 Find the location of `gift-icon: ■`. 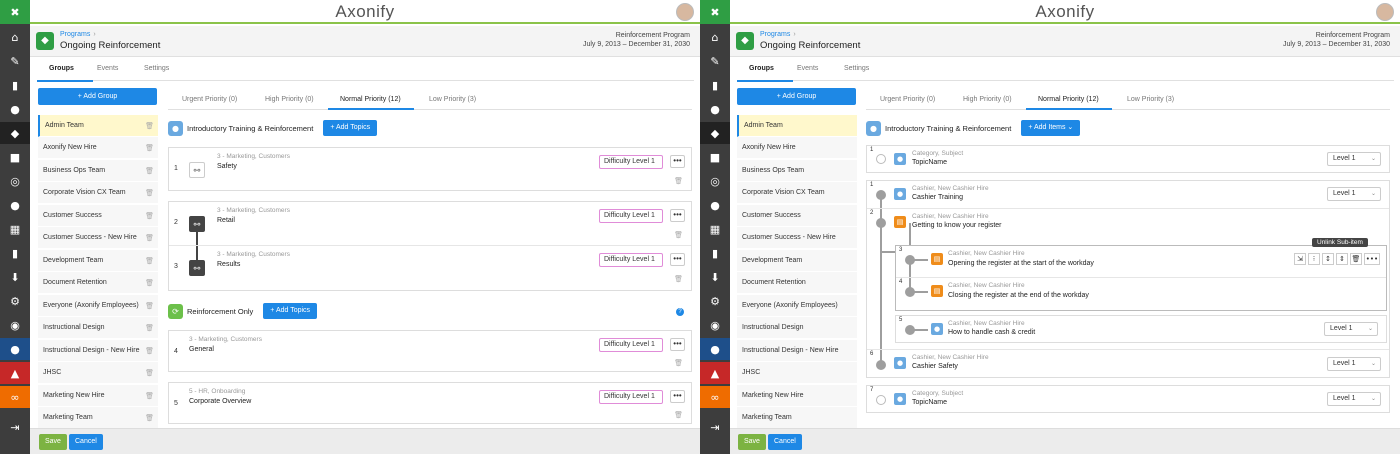

gift-icon: ■ is located at coordinates (715, 157).